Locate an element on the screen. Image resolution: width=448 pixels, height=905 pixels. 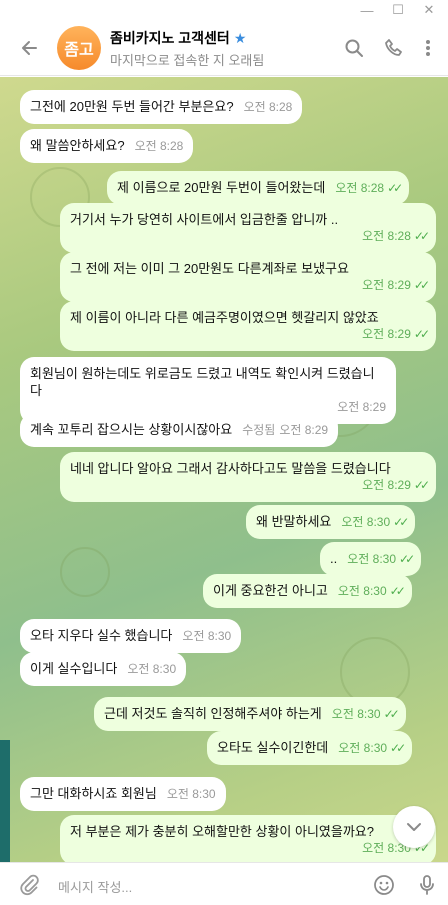
avatar: 좀고 is located at coordinates (79, 48).